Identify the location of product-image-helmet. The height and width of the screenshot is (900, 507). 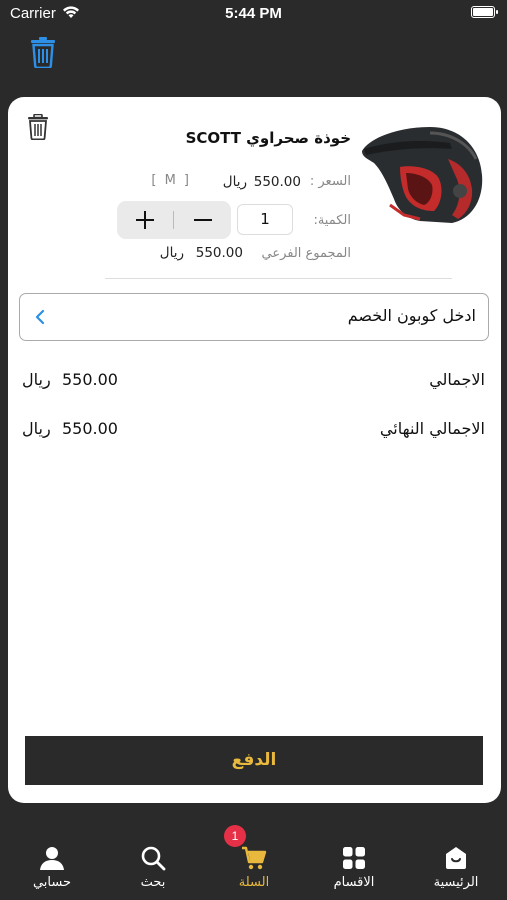
(422, 175).